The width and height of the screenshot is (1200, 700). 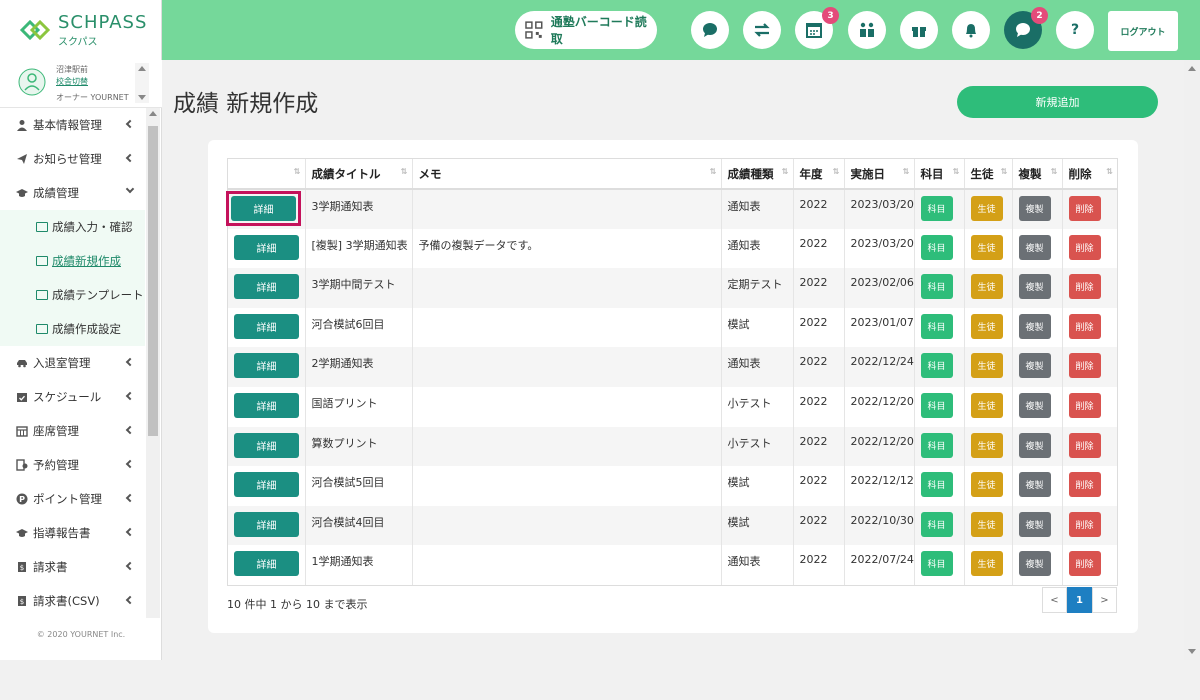 I want to click on scrollbar-thumb, so click(x=153, y=281).